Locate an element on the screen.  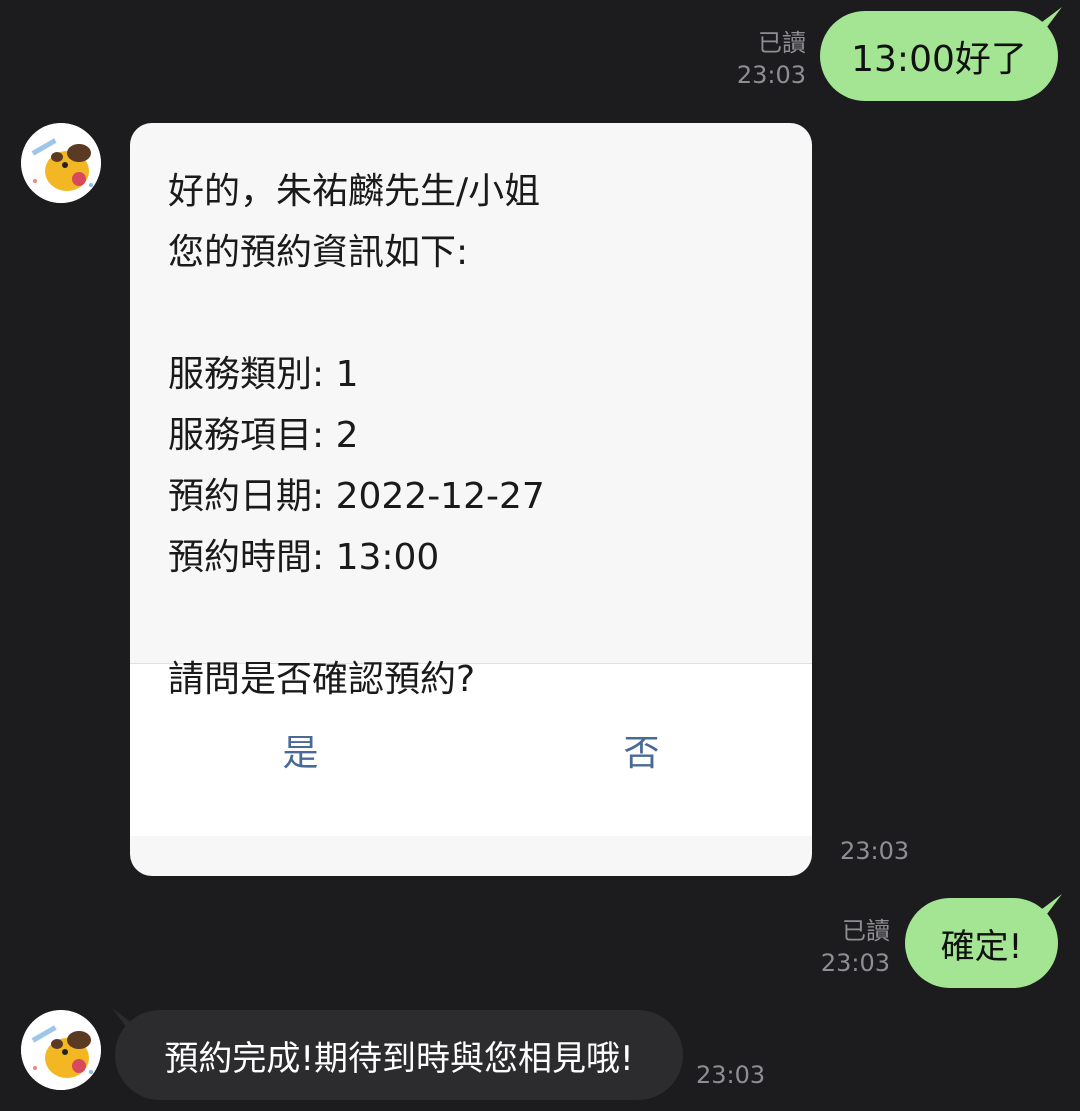
incoming-message-bubble: 預約完成!期待到時與您相見哦! is located at coordinates (399, 1055).